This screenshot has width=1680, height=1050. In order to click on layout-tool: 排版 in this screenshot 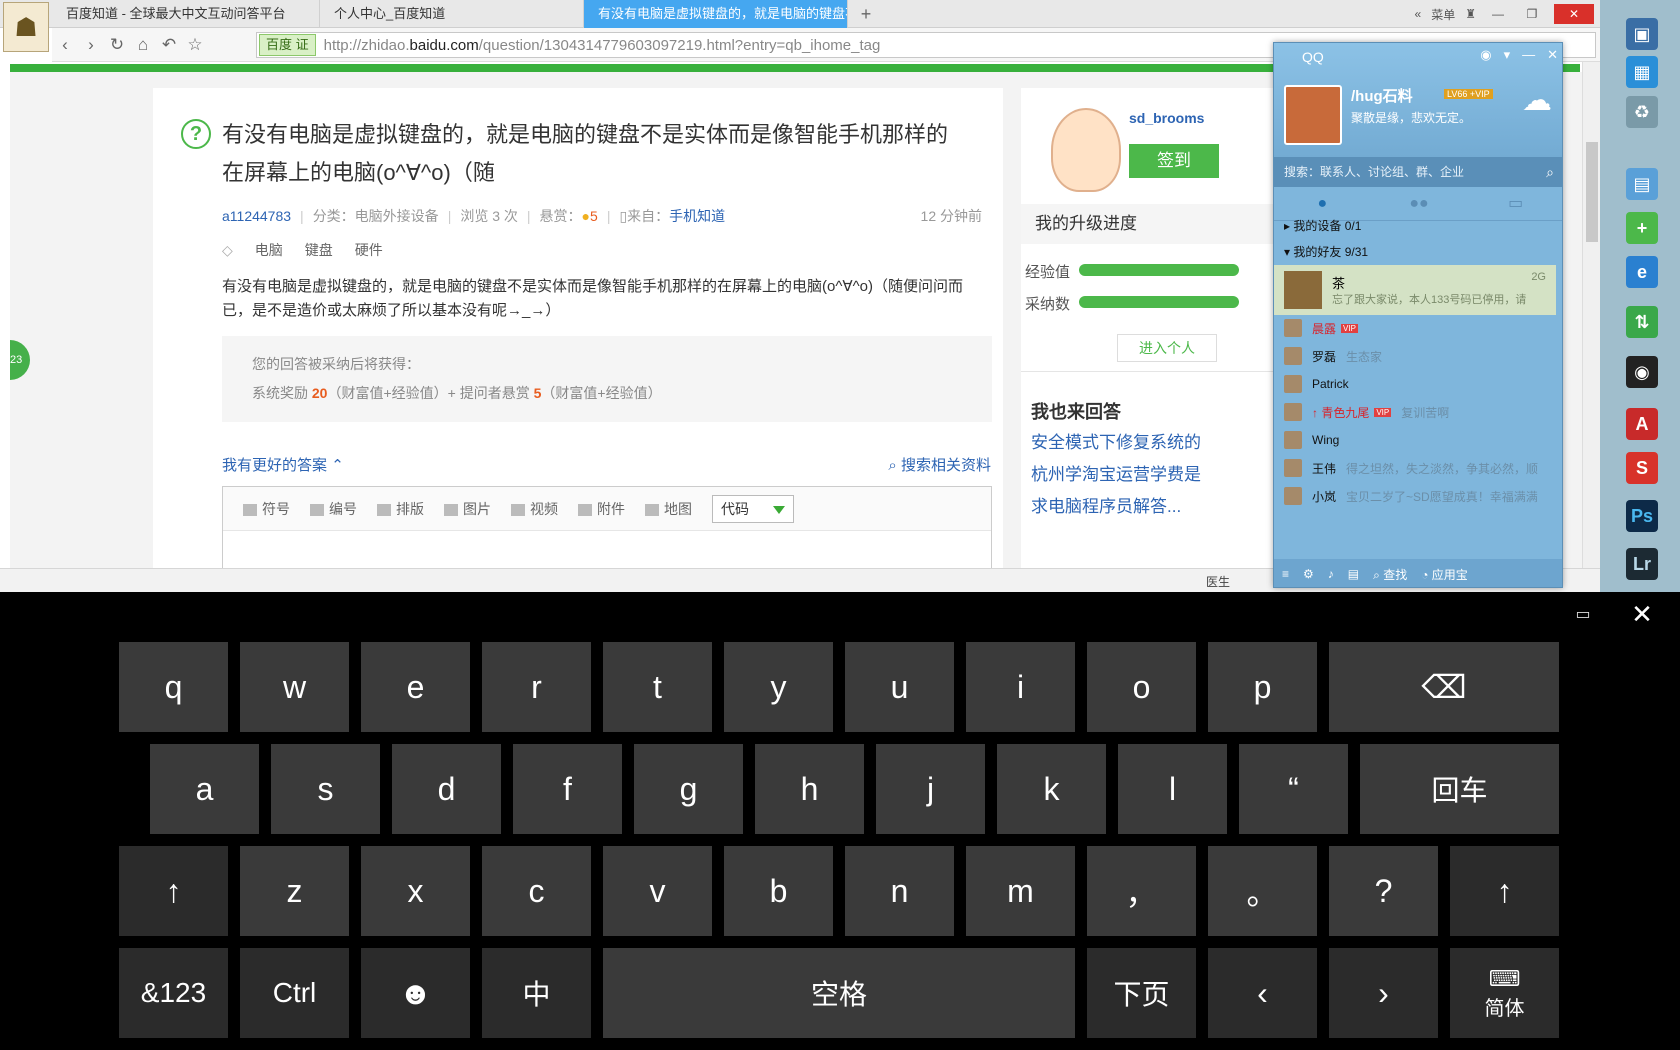, I will do `click(400, 509)`.